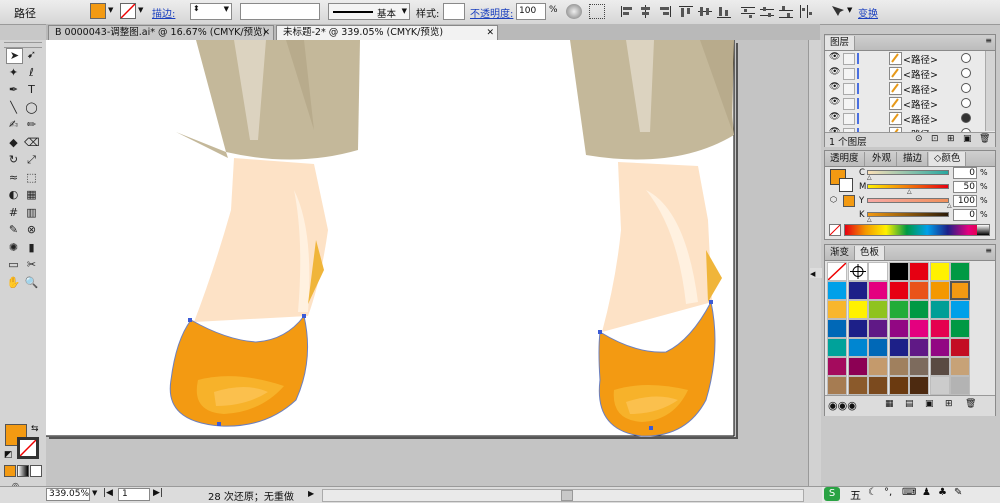 This screenshot has width=1000, height=503. Describe the element at coordinates (965, 201) in the screenshot. I see `channel-value: 100` at that location.